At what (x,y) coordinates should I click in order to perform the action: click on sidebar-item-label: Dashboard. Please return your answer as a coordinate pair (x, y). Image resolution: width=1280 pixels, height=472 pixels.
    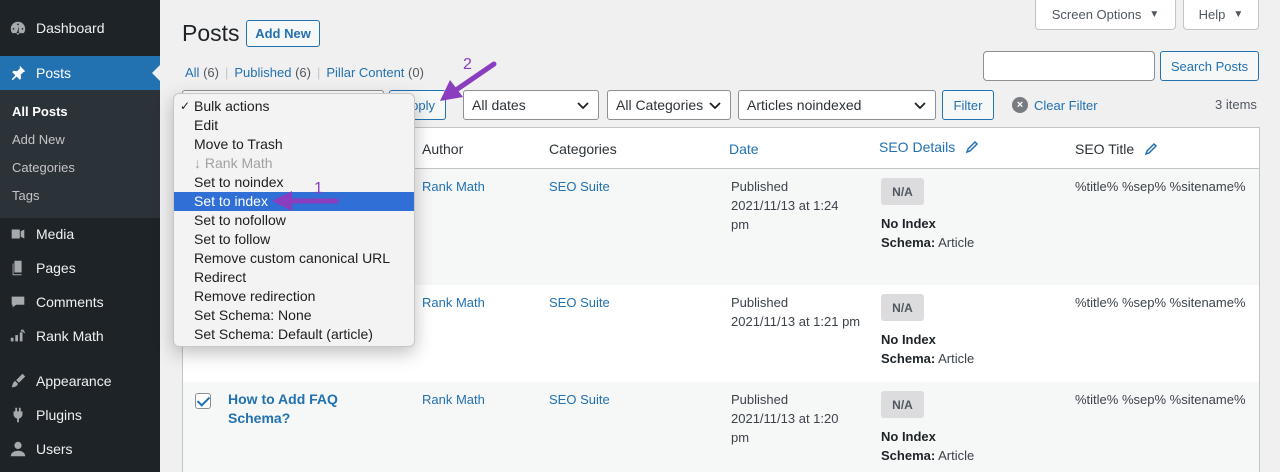
    Looking at the image, I should click on (70, 28).